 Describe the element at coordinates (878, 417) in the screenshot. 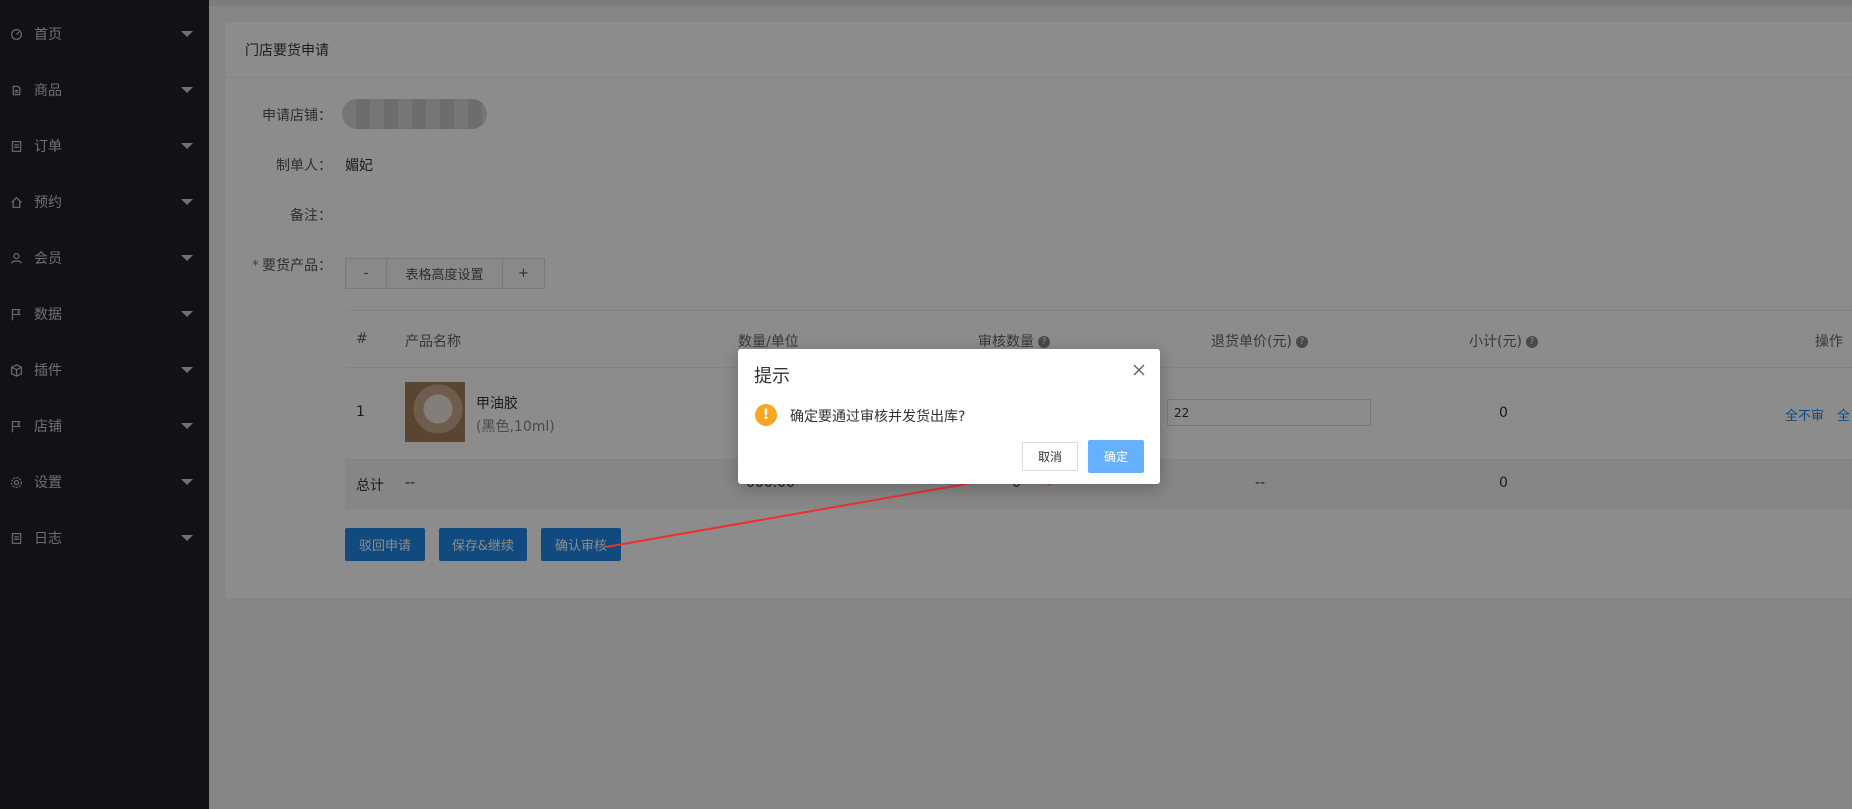

I see `dialog-message: 确定要通过审核并发货出库?` at that location.